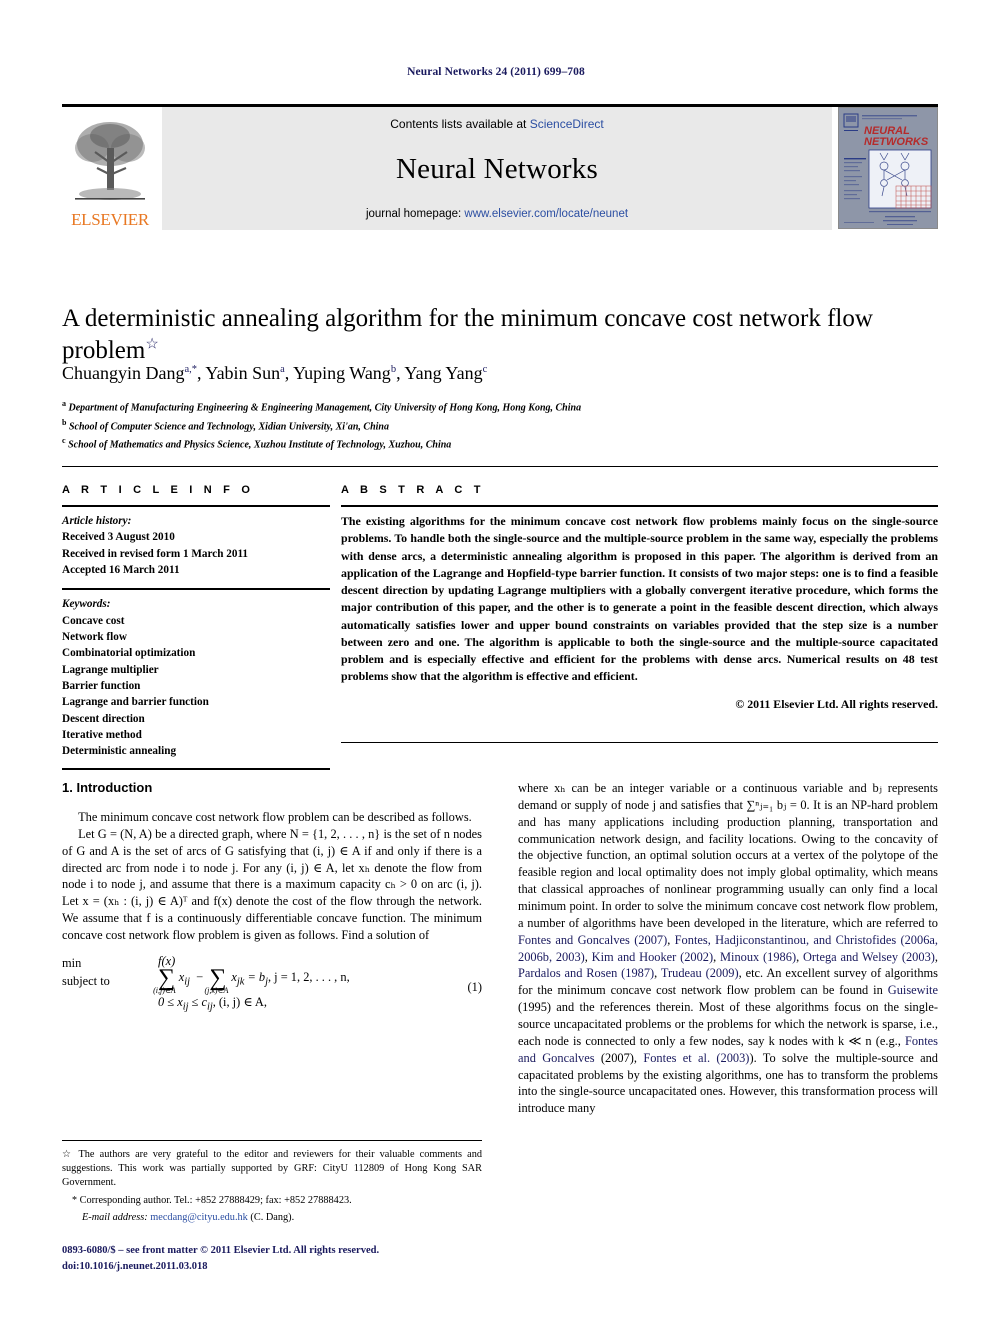 This screenshot has width=992, height=1323. Describe the element at coordinates (110, 161) in the screenshot. I see `elsevier-tree-icon` at that location.